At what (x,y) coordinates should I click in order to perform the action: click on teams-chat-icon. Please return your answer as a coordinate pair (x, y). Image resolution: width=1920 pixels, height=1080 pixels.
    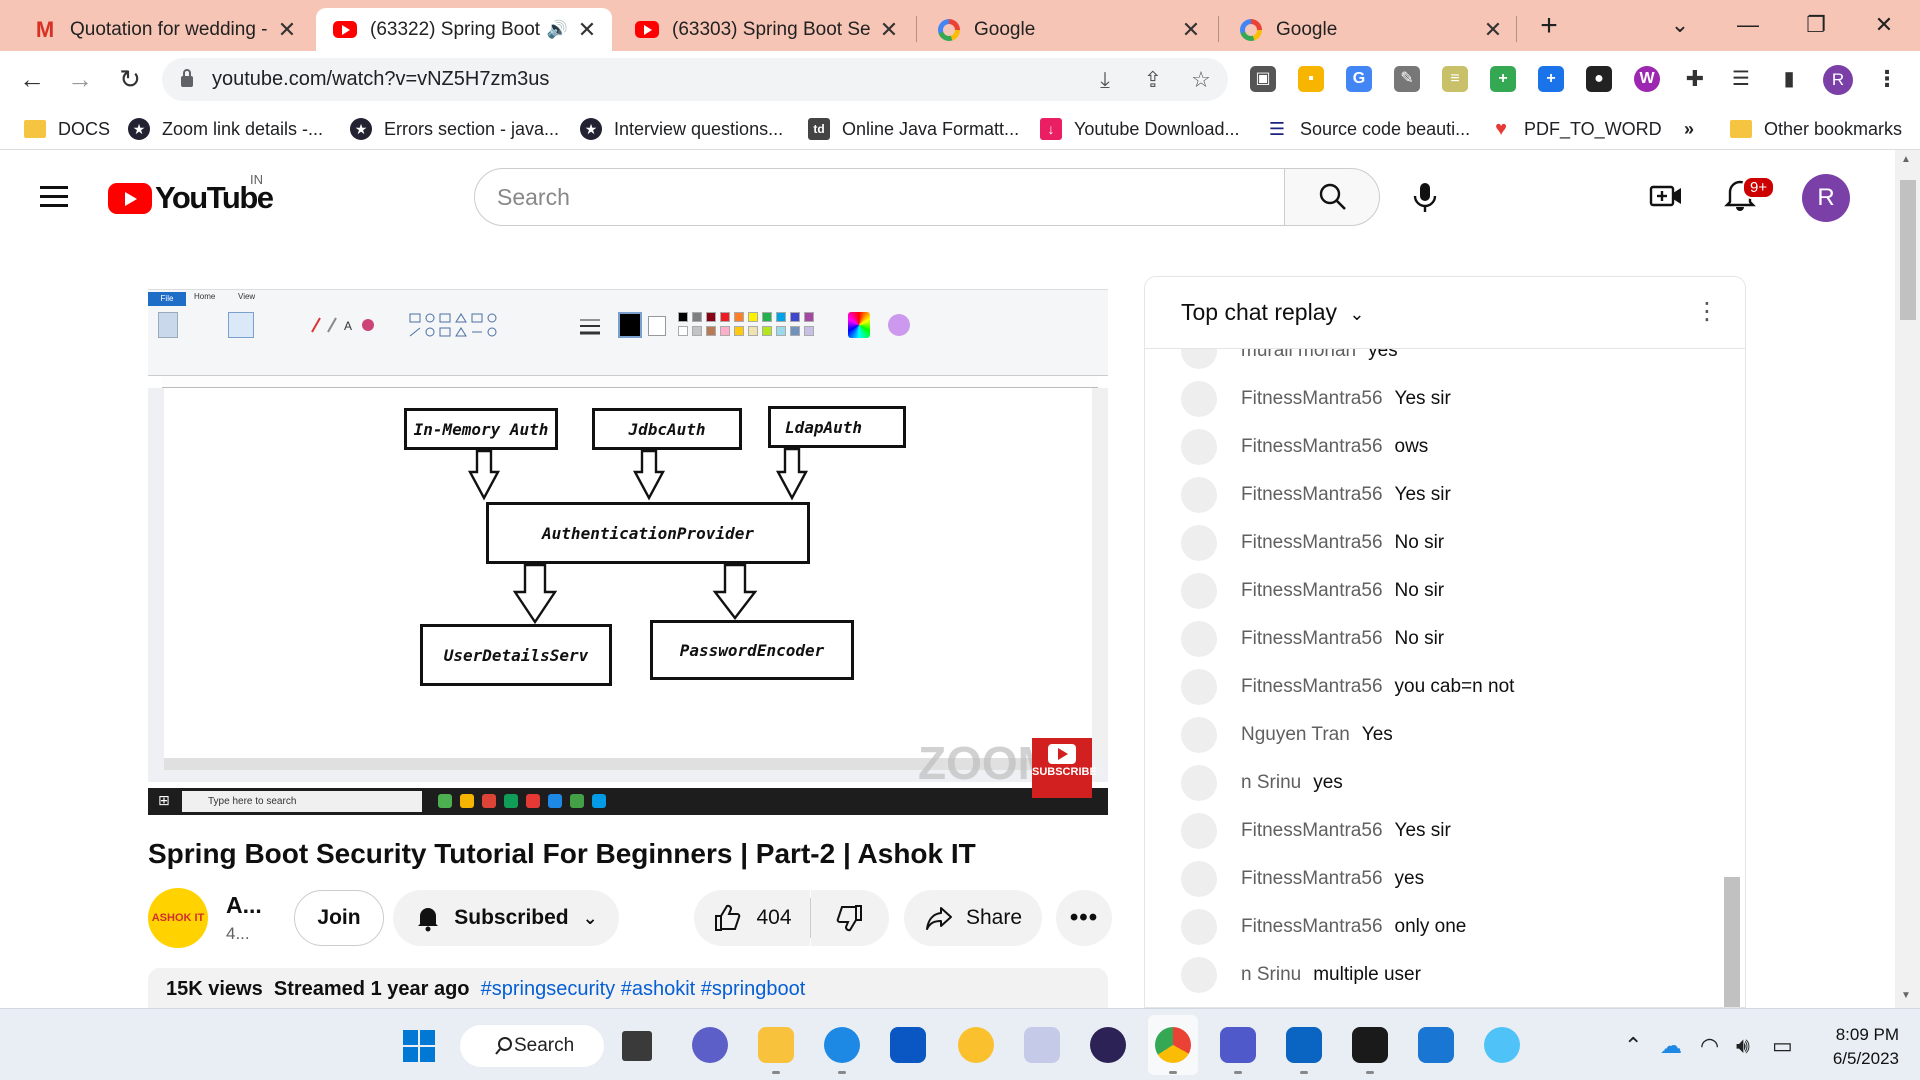
    Looking at the image, I should click on (710, 1045).